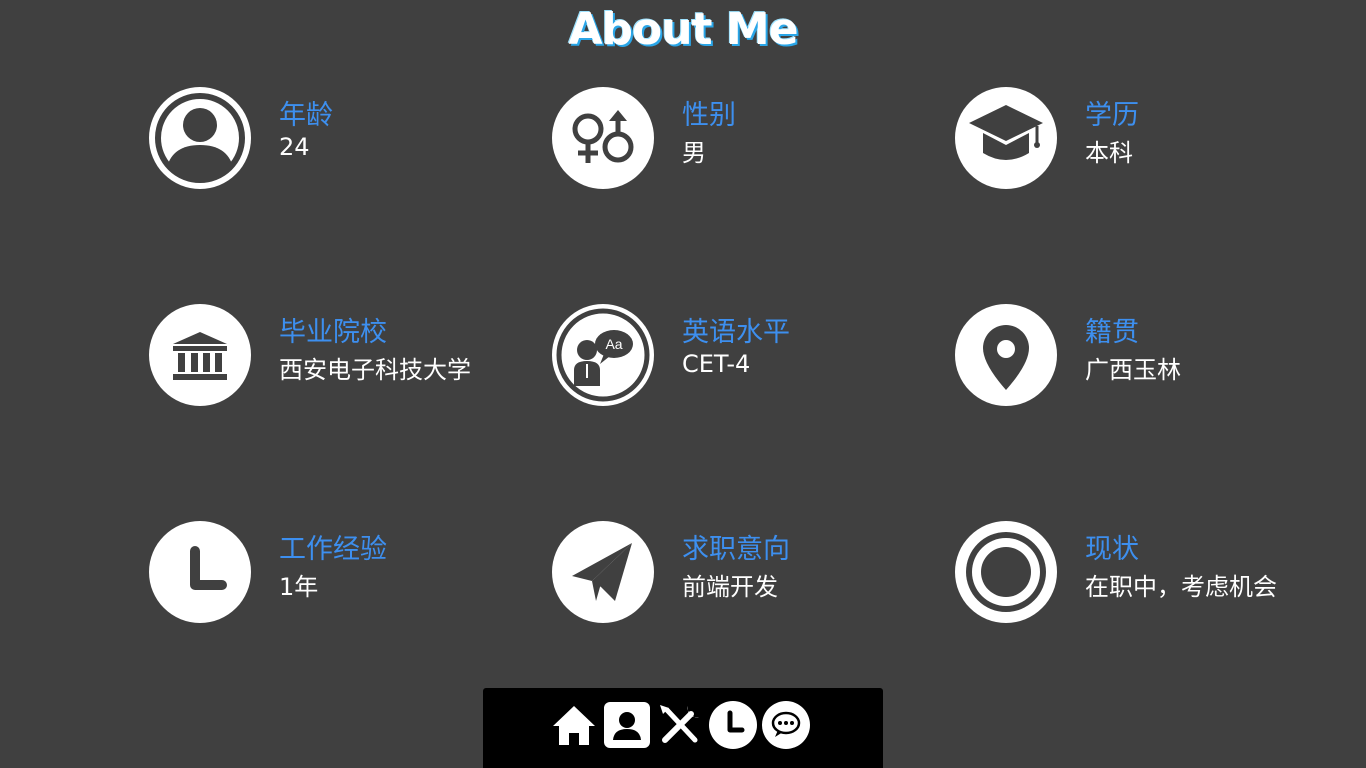 The height and width of the screenshot is (768, 1366). Describe the element at coordinates (1112, 549) in the screenshot. I see `info-label: 现状` at that location.